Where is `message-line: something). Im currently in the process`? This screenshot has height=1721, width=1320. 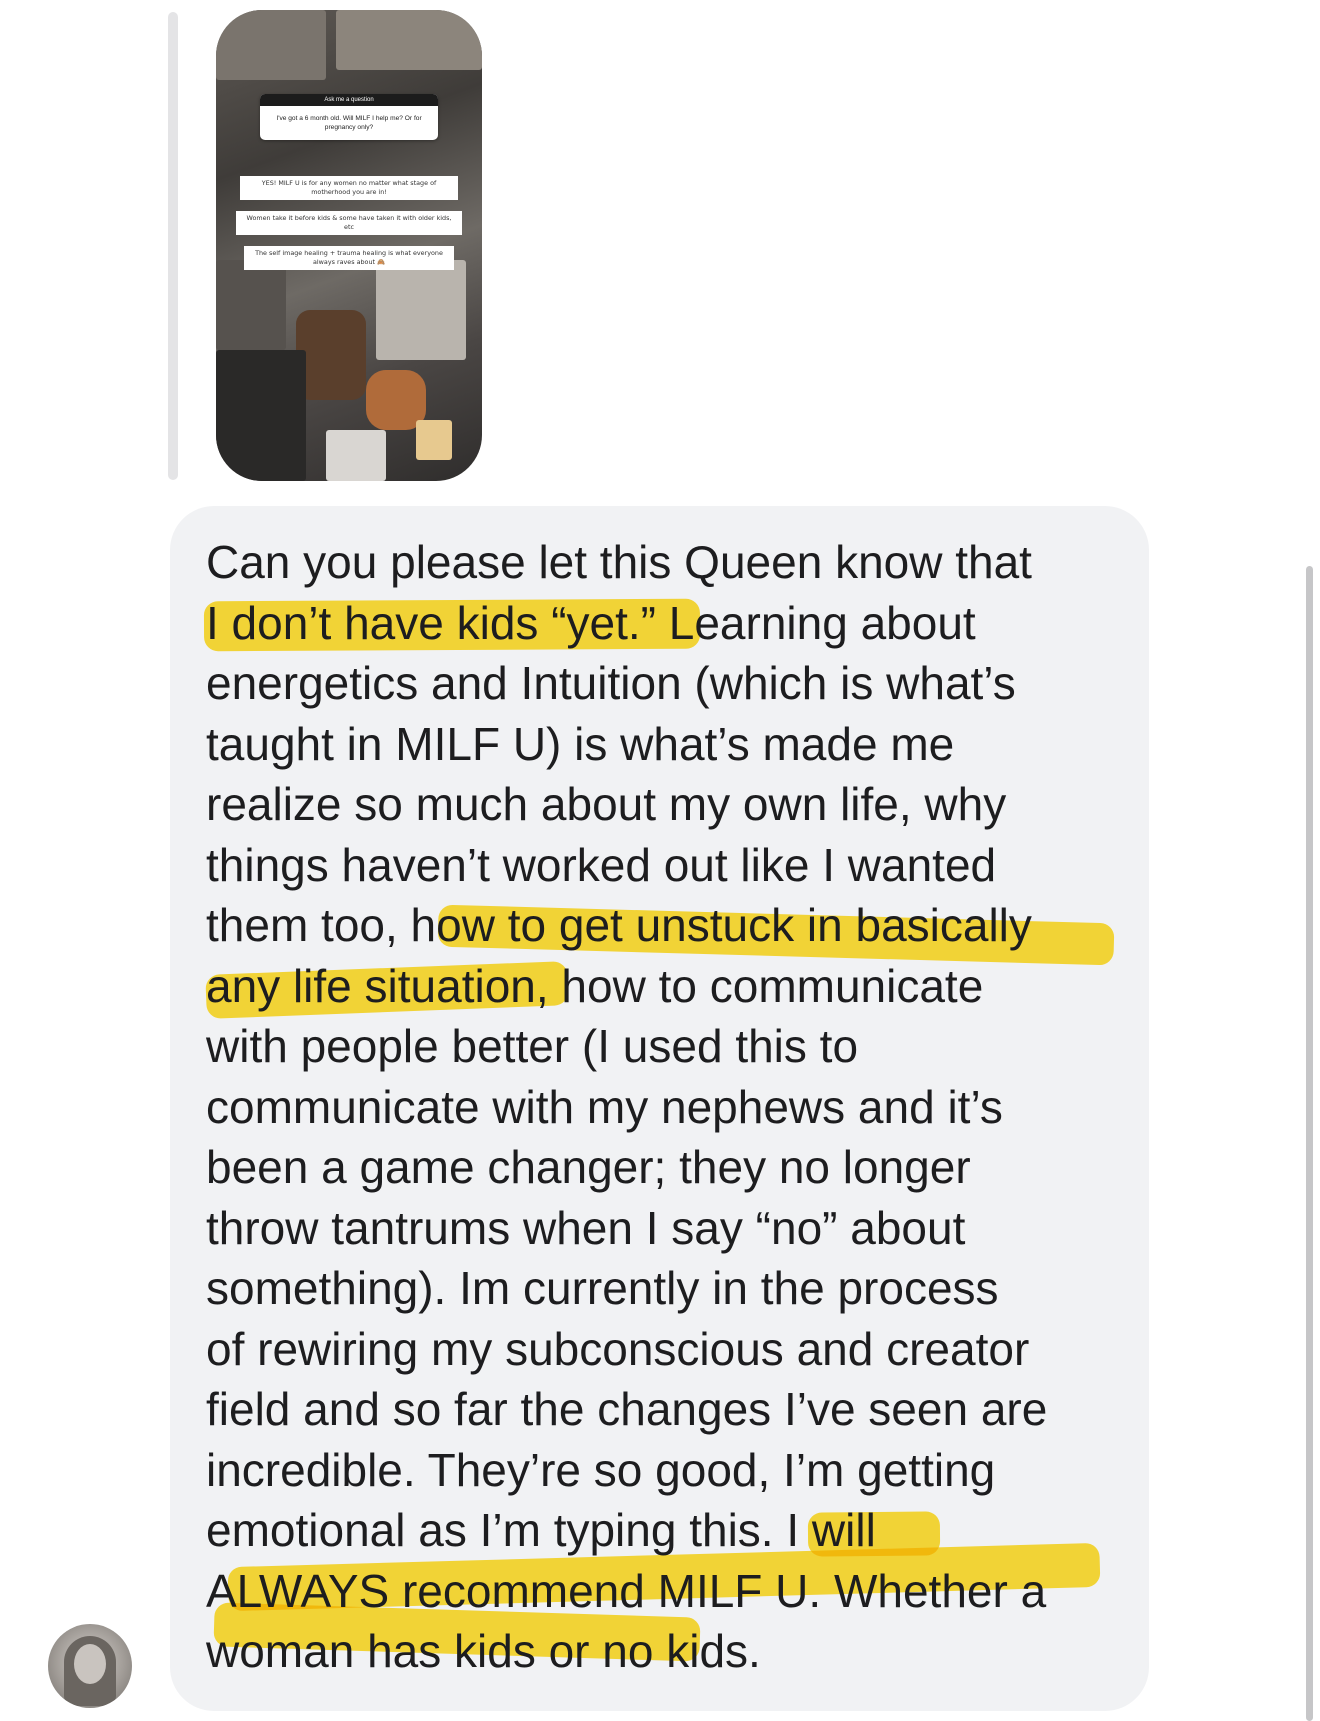 message-line: something). Im currently in the process is located at coordinates (602, 1288).